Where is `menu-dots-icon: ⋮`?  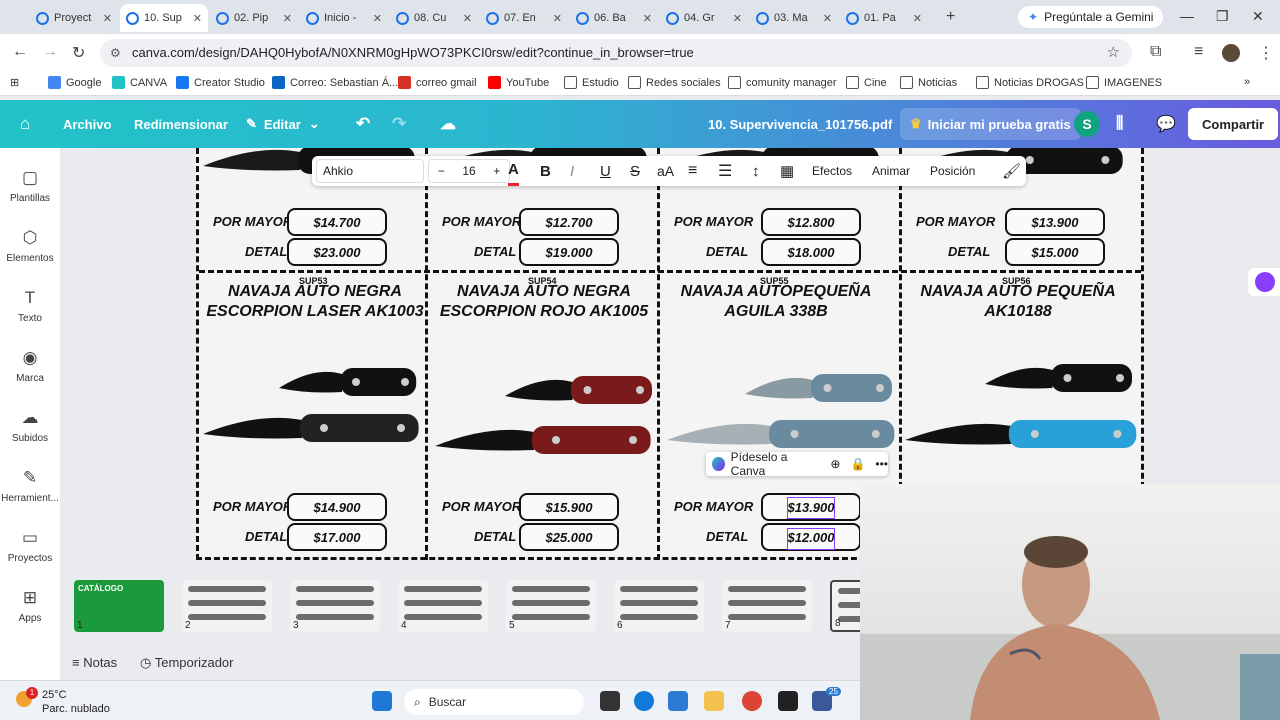
menu-dots-icon: ⋮ is located at coordinates (1266, 53).